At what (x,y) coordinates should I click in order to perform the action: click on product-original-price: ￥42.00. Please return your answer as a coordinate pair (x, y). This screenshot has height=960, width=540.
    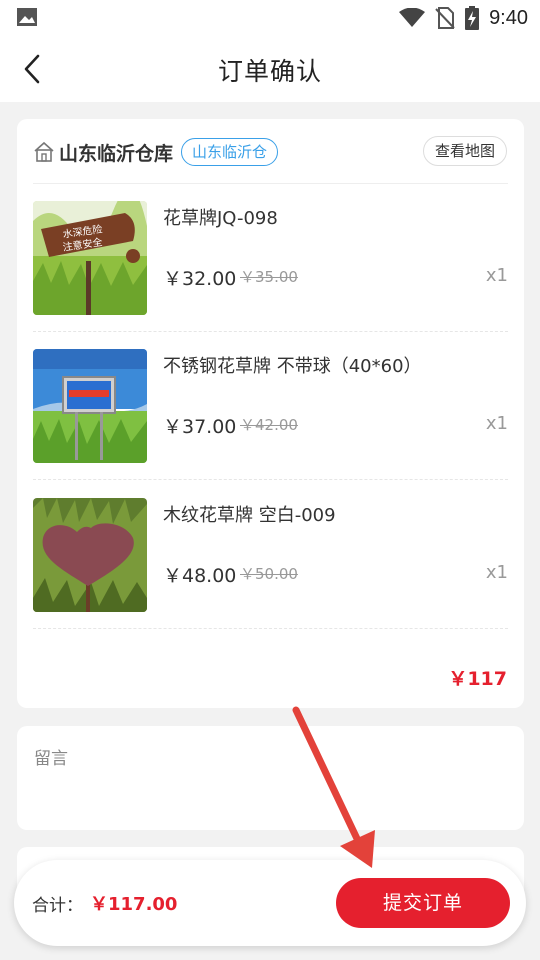
    Looking at the image, I should click on (269, 425).